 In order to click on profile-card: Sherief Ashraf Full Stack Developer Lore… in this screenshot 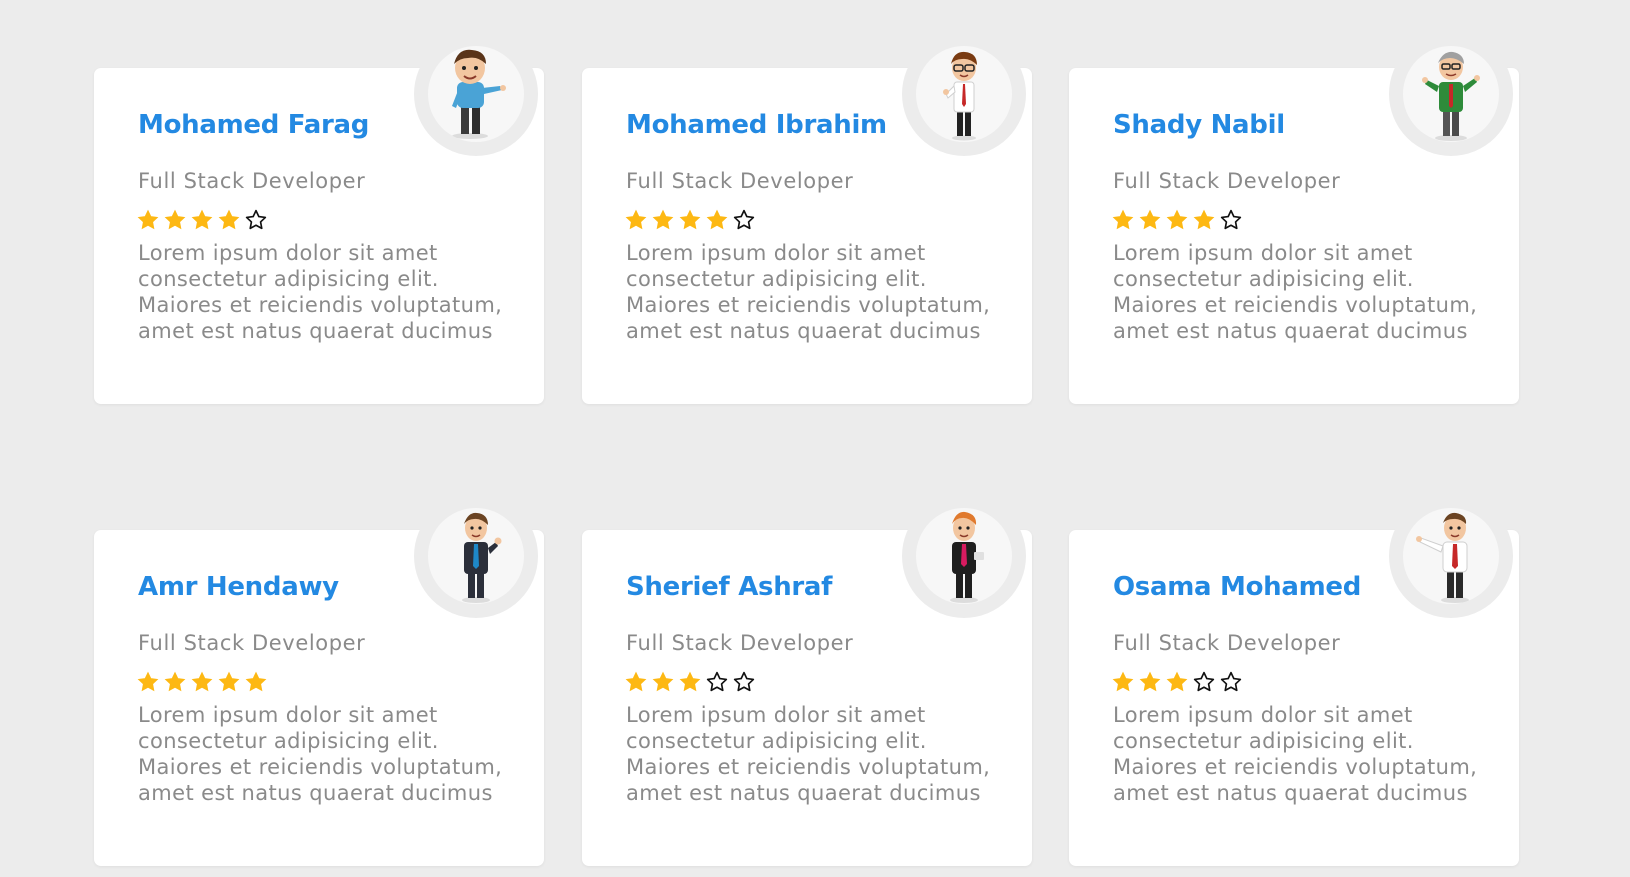, I will do `click(807, 680)`.